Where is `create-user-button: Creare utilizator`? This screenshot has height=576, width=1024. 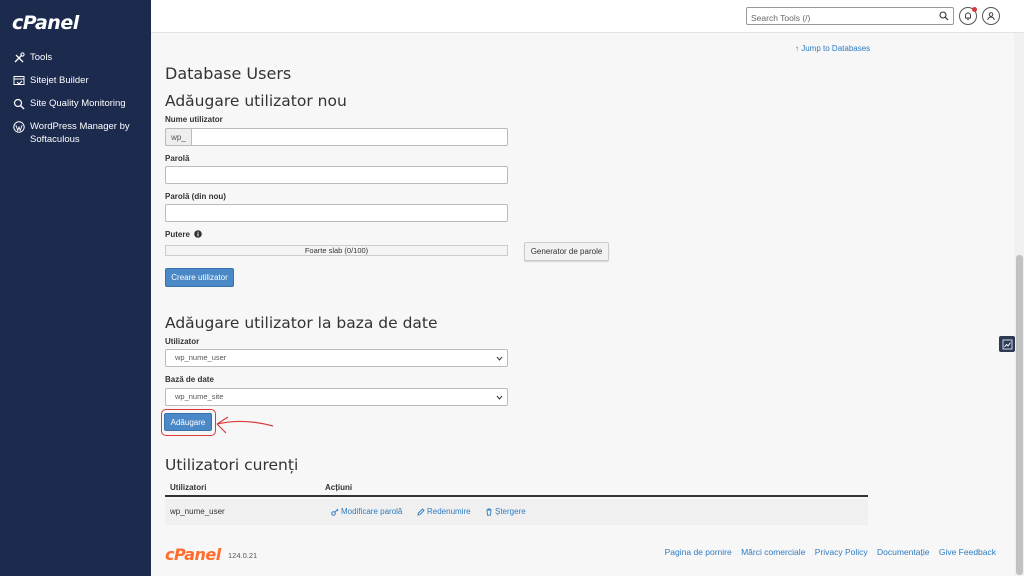
create-user-button: Creare utilizator is located at coordinates (199, 277).